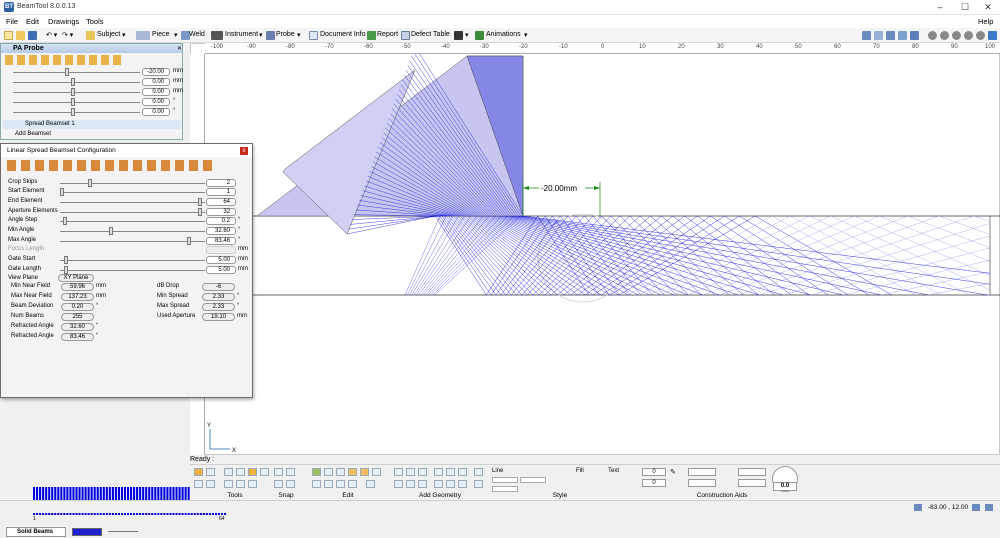 The image size is (1000, 538). What do you see at coordinates (51, 35) in the screenshot?
I see `undo-icon: ↶ ▾` at bounding box center [51, 35].